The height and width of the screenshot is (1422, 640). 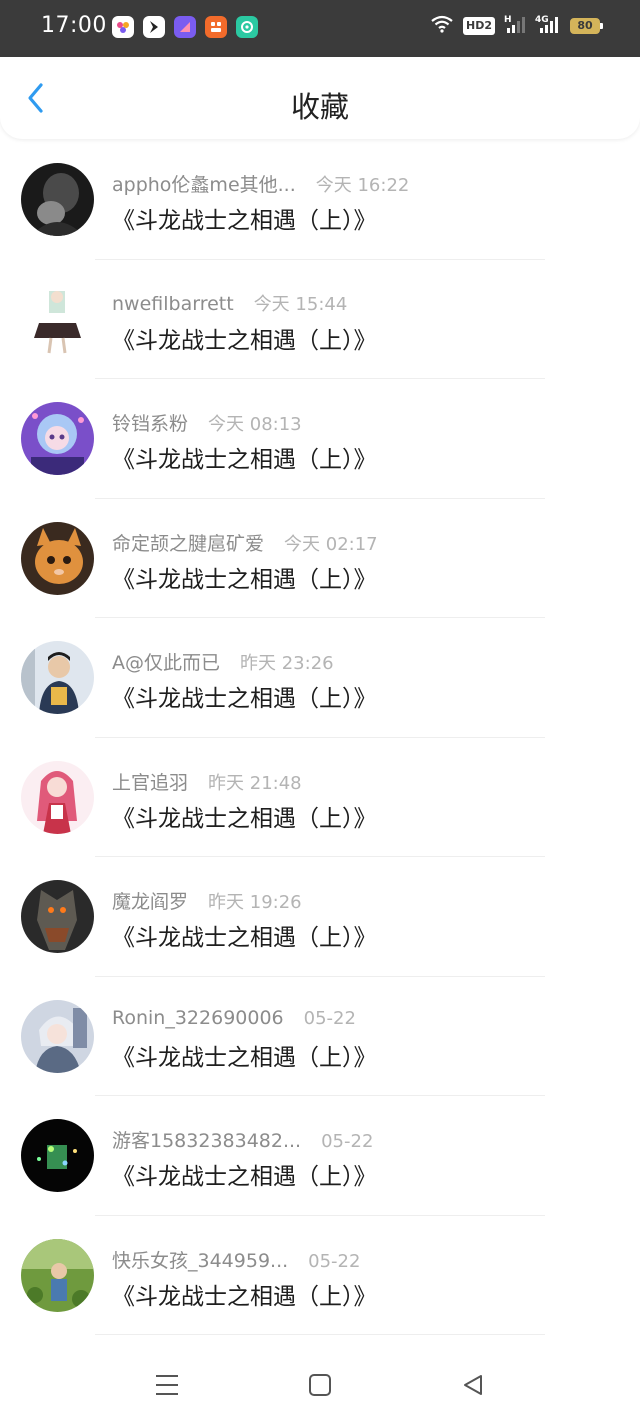 What do you see at coordinates (207, 900) in the screenshot?
I see `item-meta: 魔龙阎罗 昨天 19:26` at bounding box center [207, 900].